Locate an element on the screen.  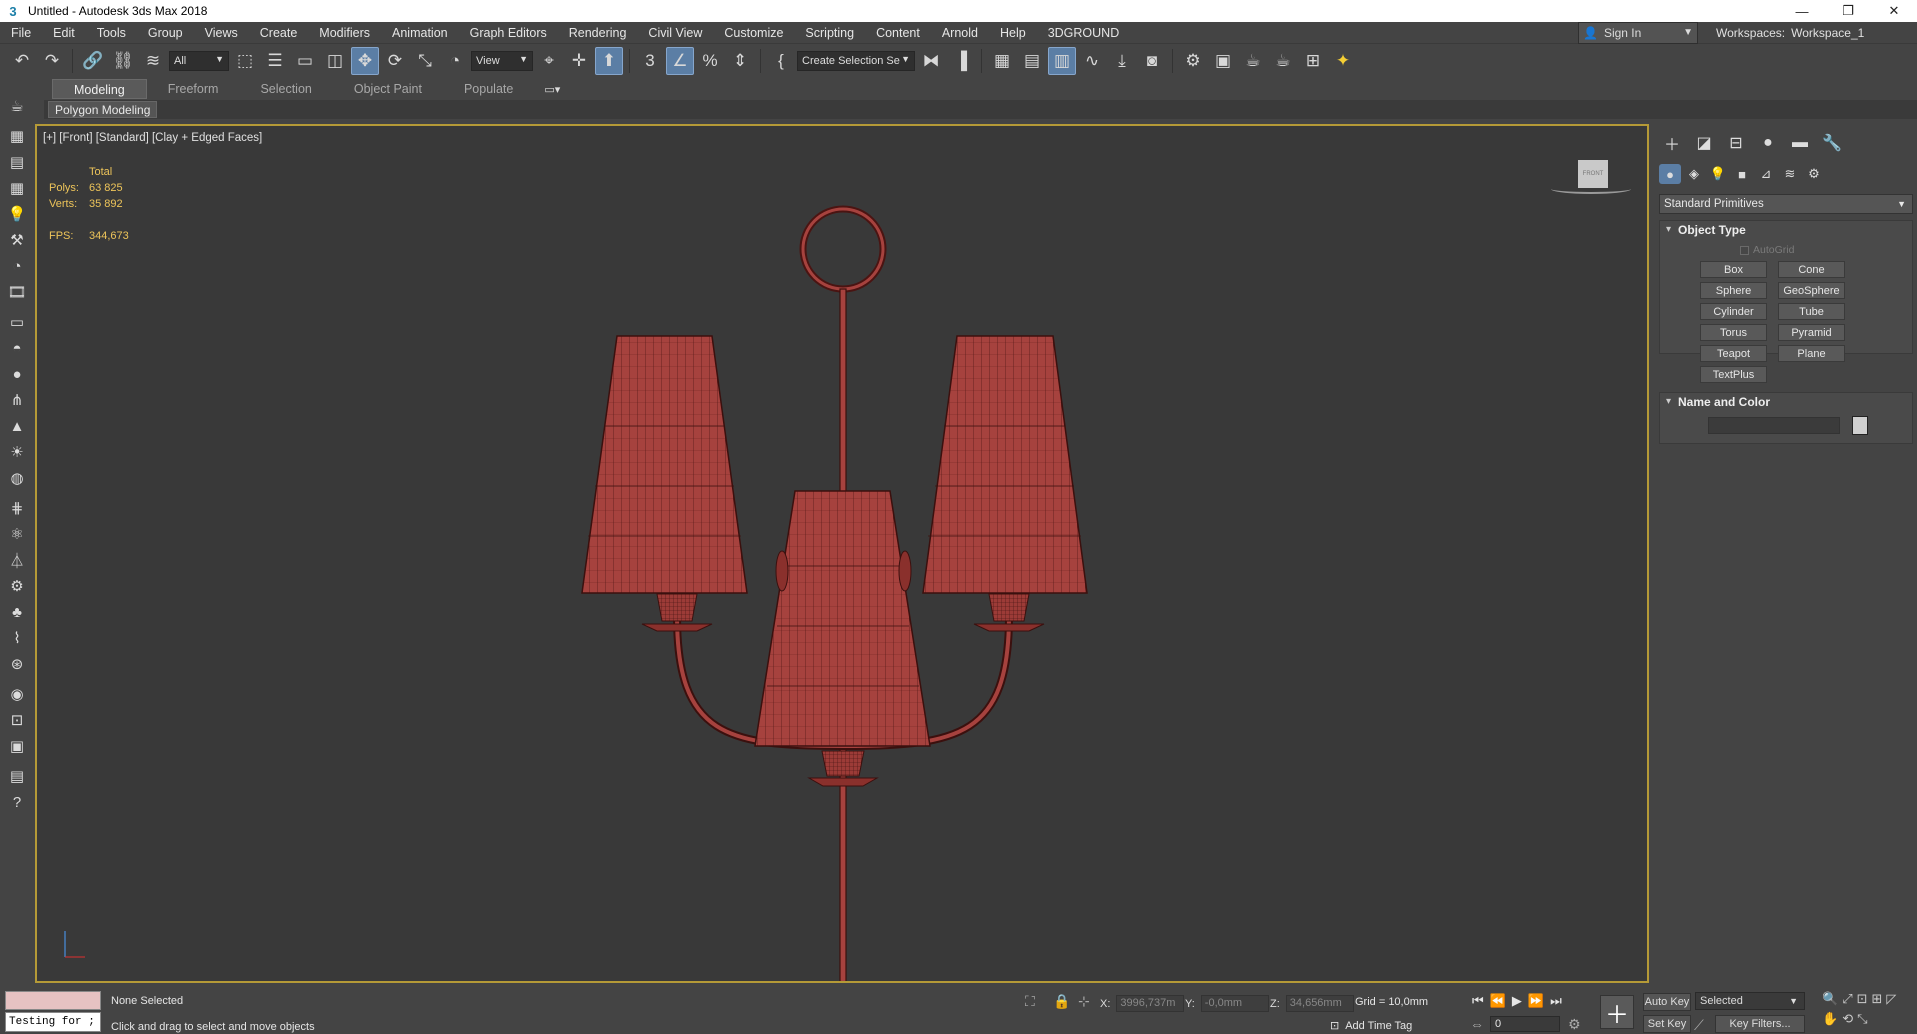
x-coordinate-field: 3996,737m is located at coordinates (1150, 1003).